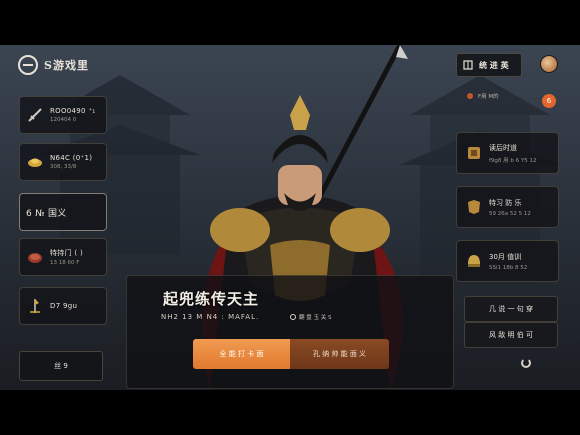  Describe the element at coordinates (315, 318) in the screenshot. I see `hero-tag-text: 翻 盘 玉 关 S` at that location.